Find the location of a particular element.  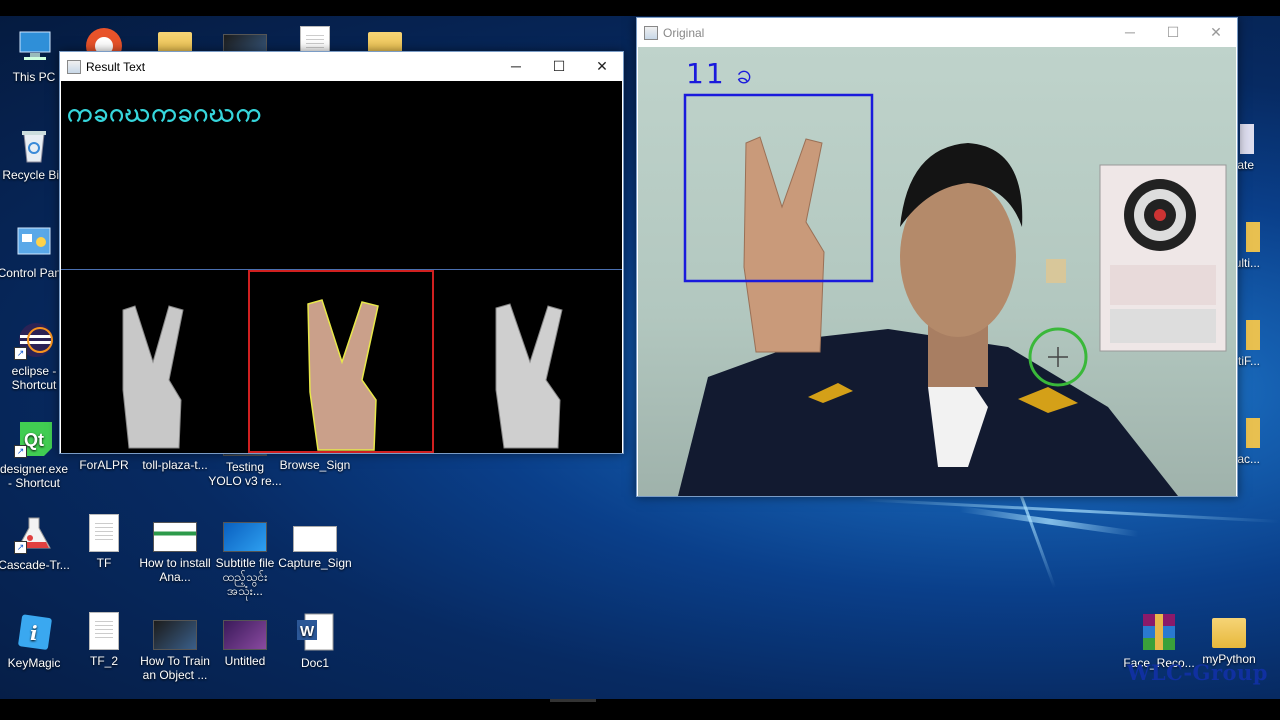

desktop-icon-mypython: myPython is located at coordinates (1229, 639).